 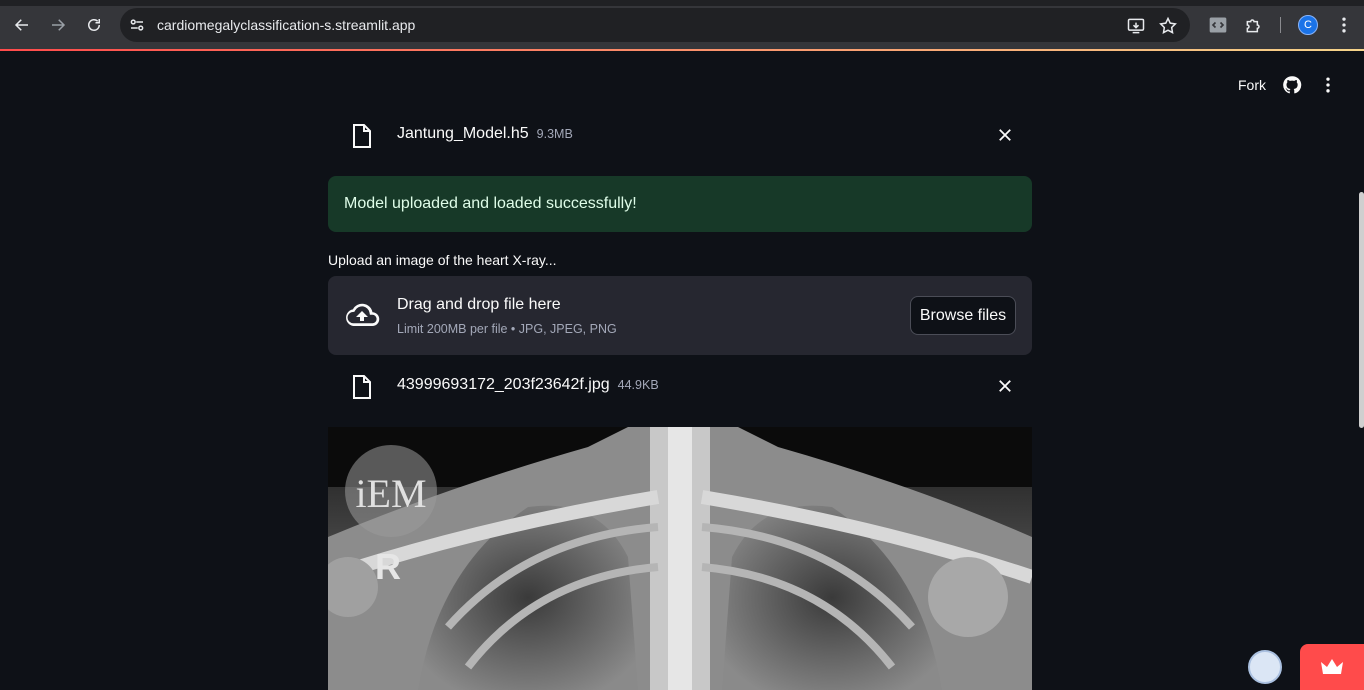 I want to click on browser-menu-button, so click(x=1344, y=25).